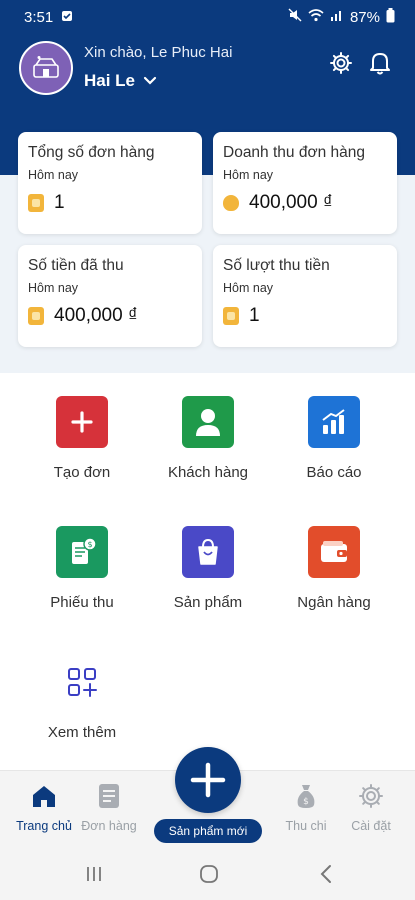 The height and width of the screenshot is (900, 415). What do you see at coordinates (305, 183) in the screenshot?
I see `stat-card-order-revenue: Doanh thu đơn hàng Hôm nay 400,000 ₫` at bounding box center [305, 183].